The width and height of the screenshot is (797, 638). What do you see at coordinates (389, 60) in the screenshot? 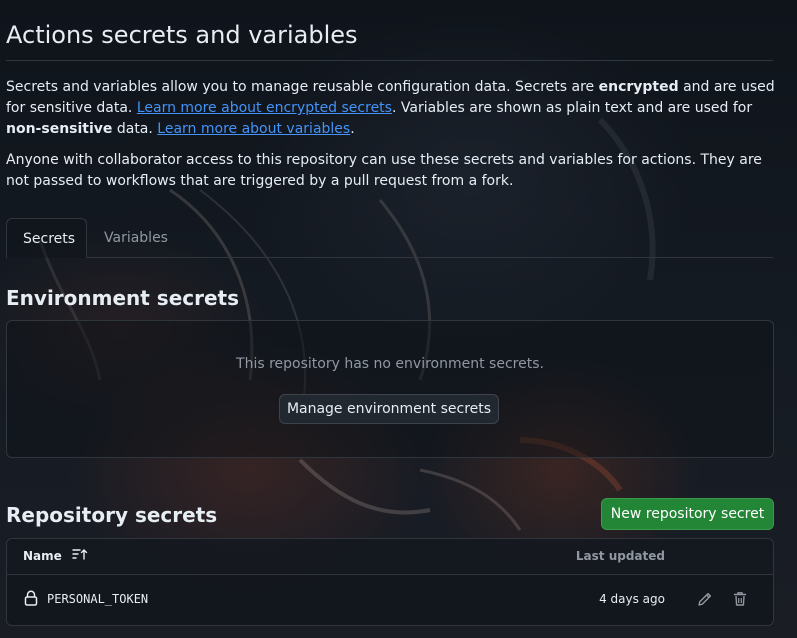
I see `title-divider` at bounding box center [389, 60].